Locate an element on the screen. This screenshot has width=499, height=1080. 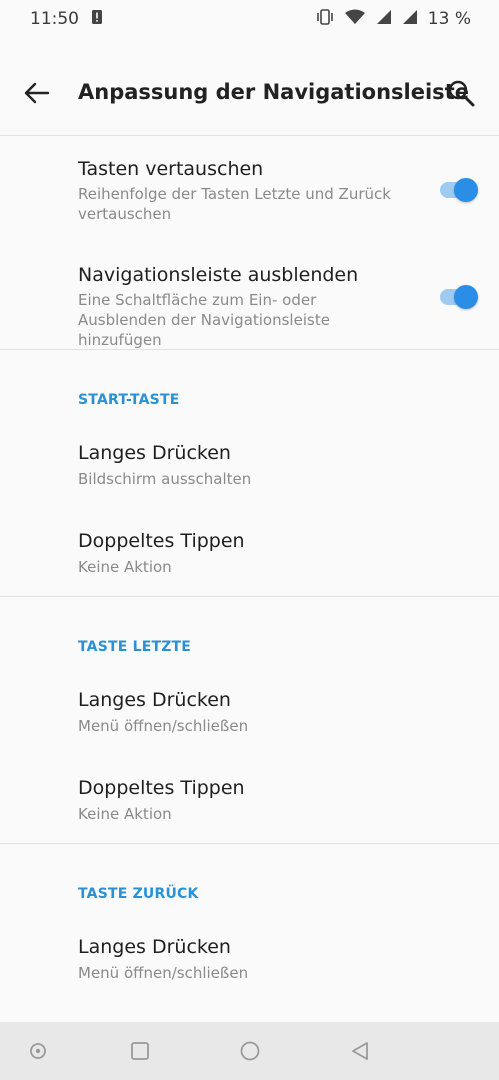
status-bar: 11:50 13 % is located at coordinates (249, 19).